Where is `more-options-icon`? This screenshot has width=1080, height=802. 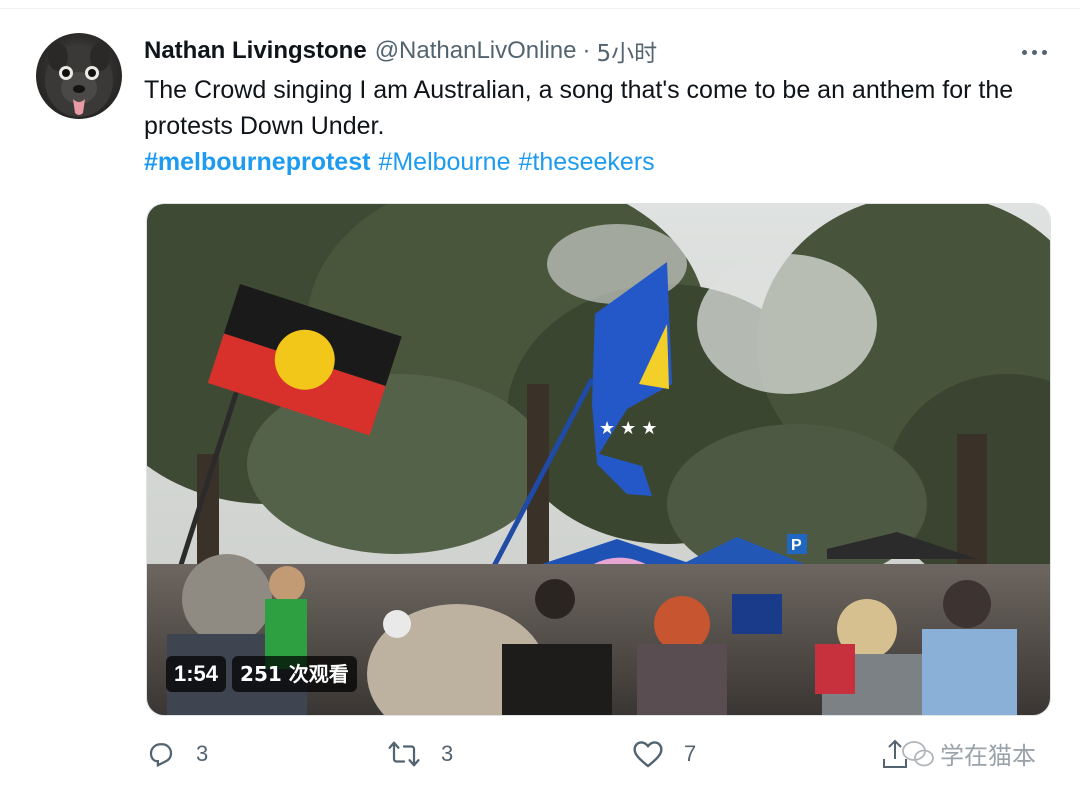
more-options-icon is located at coordinates (1034, 52).